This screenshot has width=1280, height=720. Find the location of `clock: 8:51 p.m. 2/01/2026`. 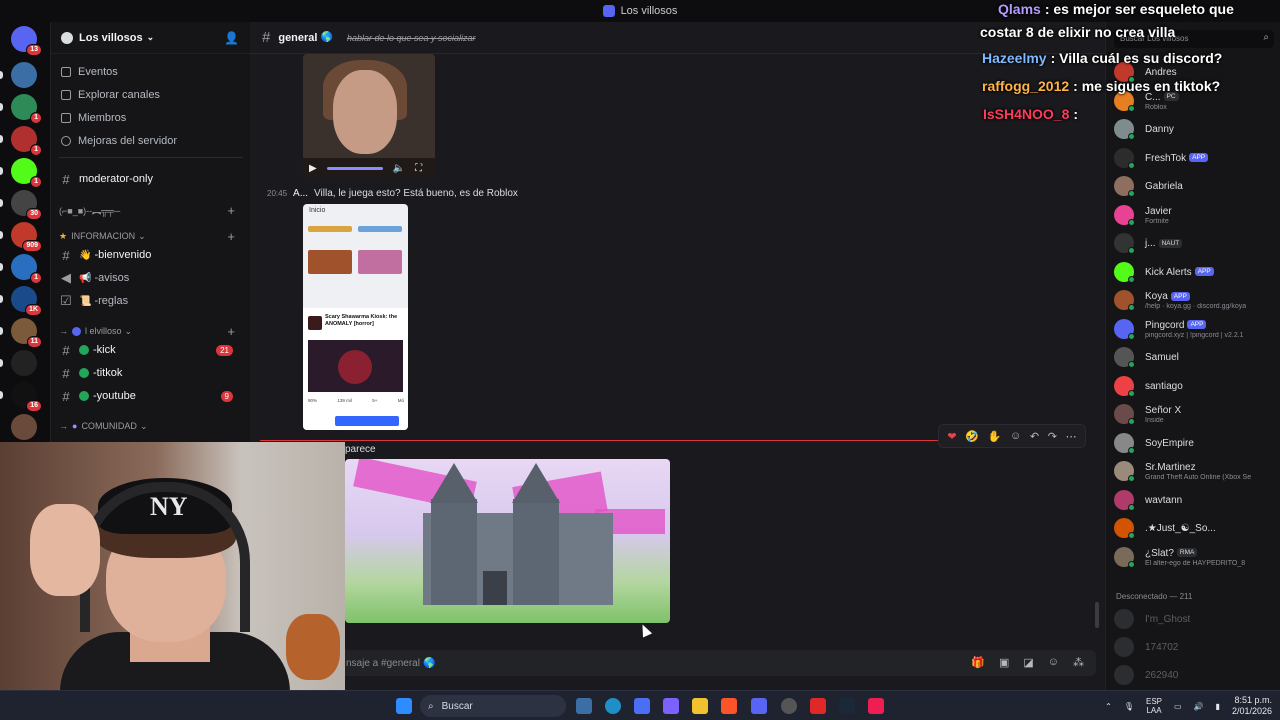

clock: 8:51 p.m. 2/01/2026 is located at coordinates (1252, 706).